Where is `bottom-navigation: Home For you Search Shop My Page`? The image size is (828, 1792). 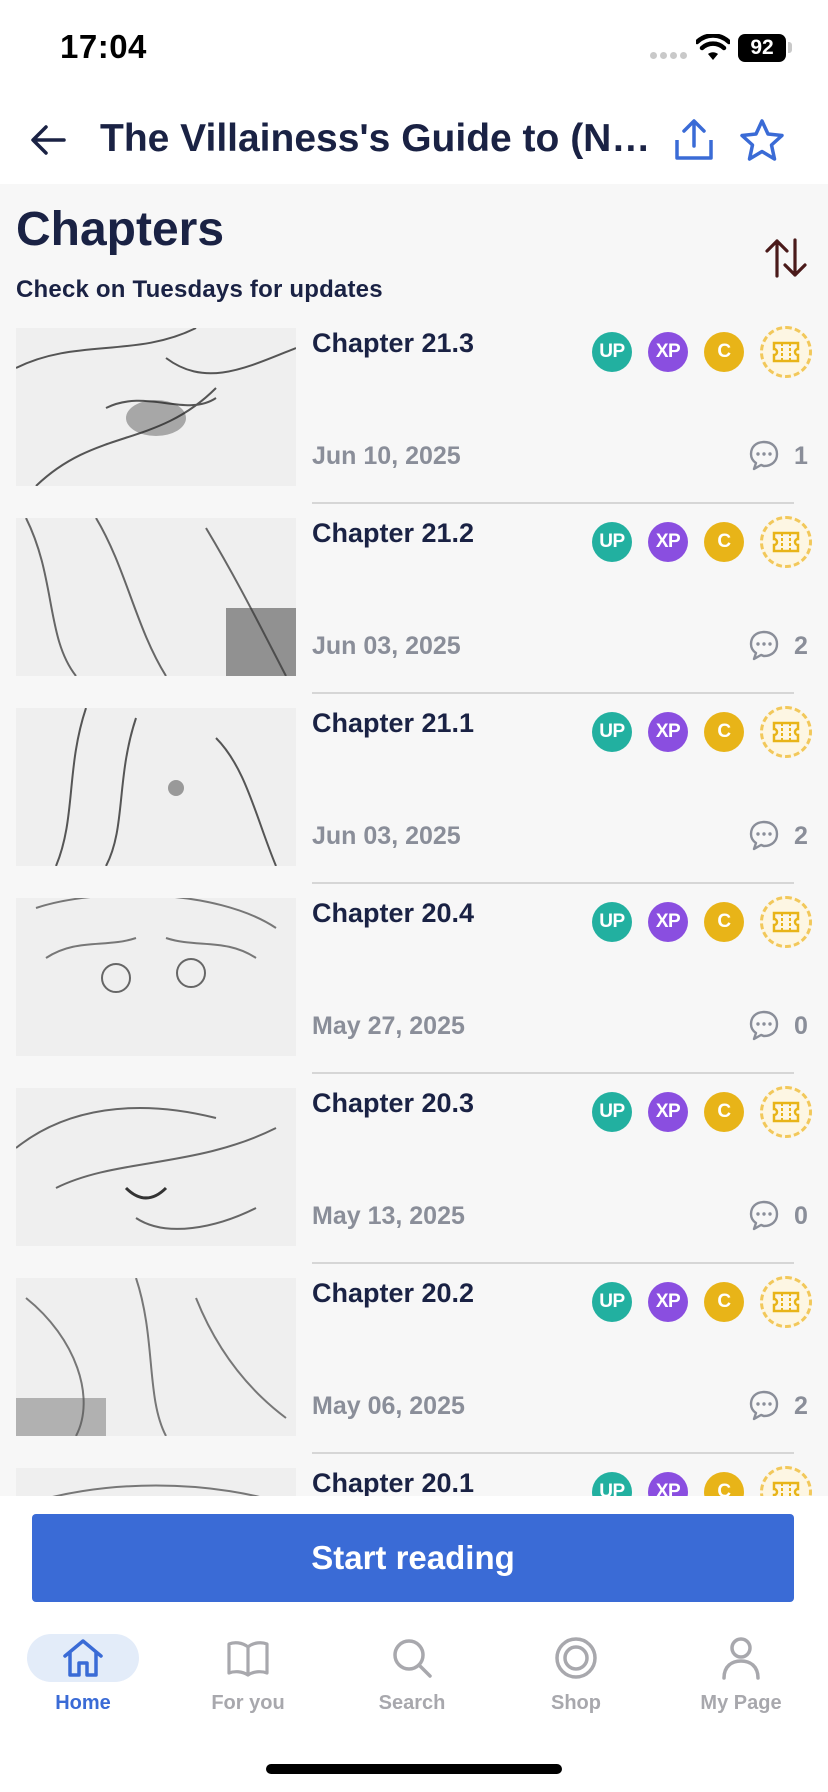
bottom-navigation: Home For you Search Shop My Page is located at coordinates (414, 1699).